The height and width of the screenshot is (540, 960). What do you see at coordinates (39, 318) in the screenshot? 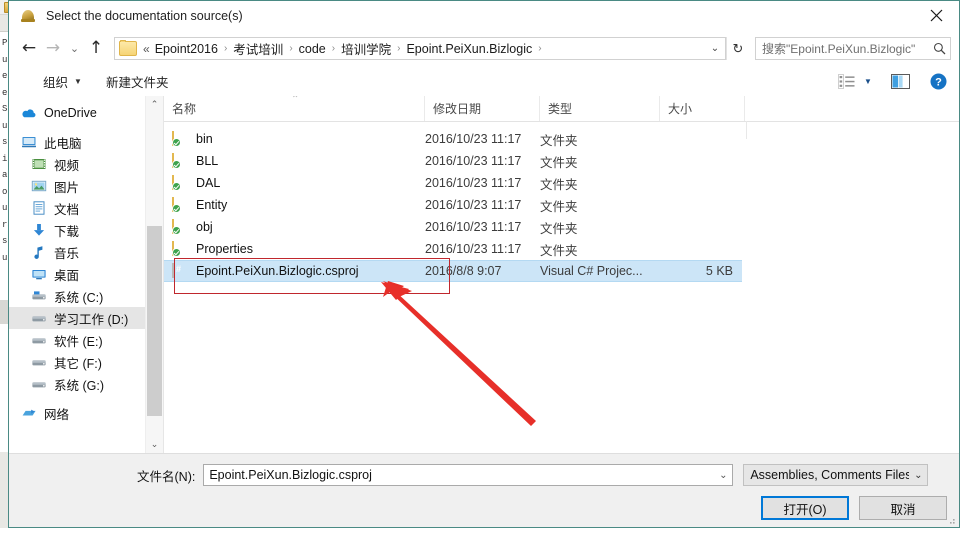
I see `drive-icon` at bounding box center [39, 318].